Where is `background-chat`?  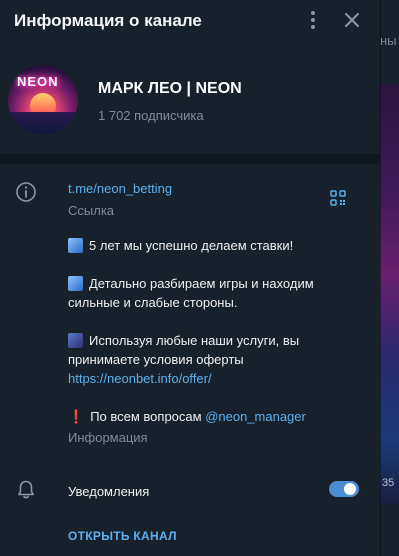 background-chat is located at coordinates (389, 278).